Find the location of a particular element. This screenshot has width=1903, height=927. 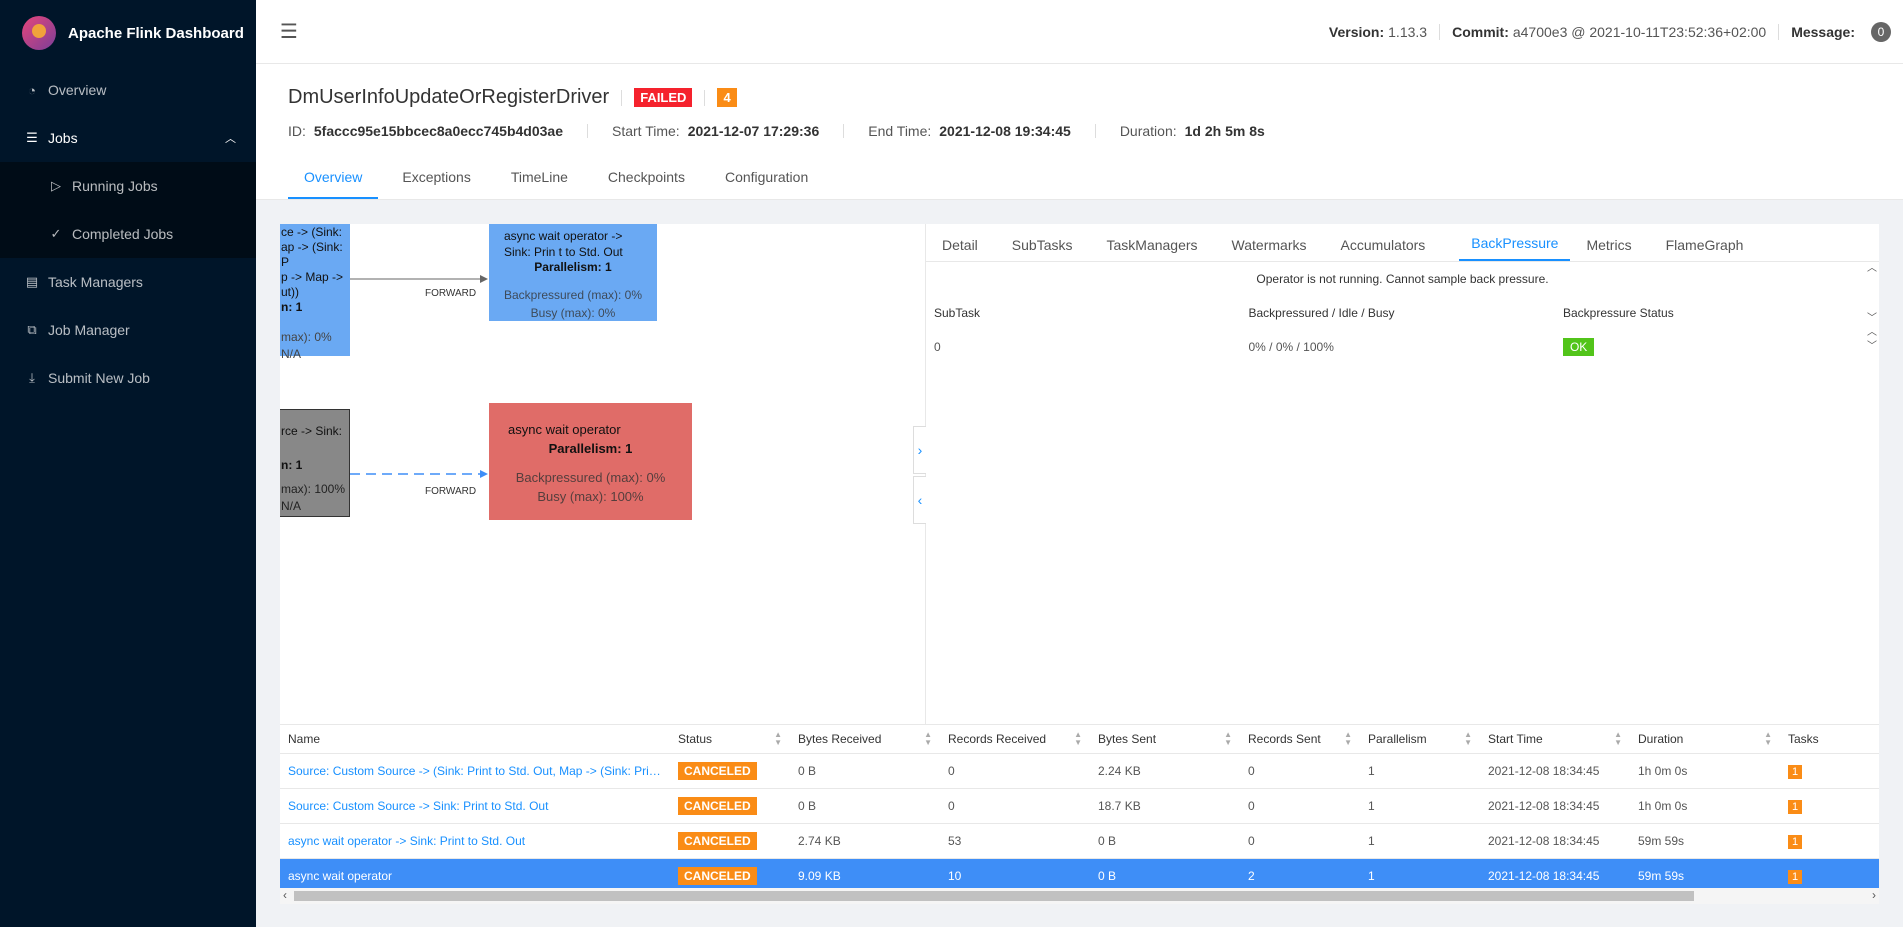

chevron-up-icon: ︿ is located at coordinates (230, 139).